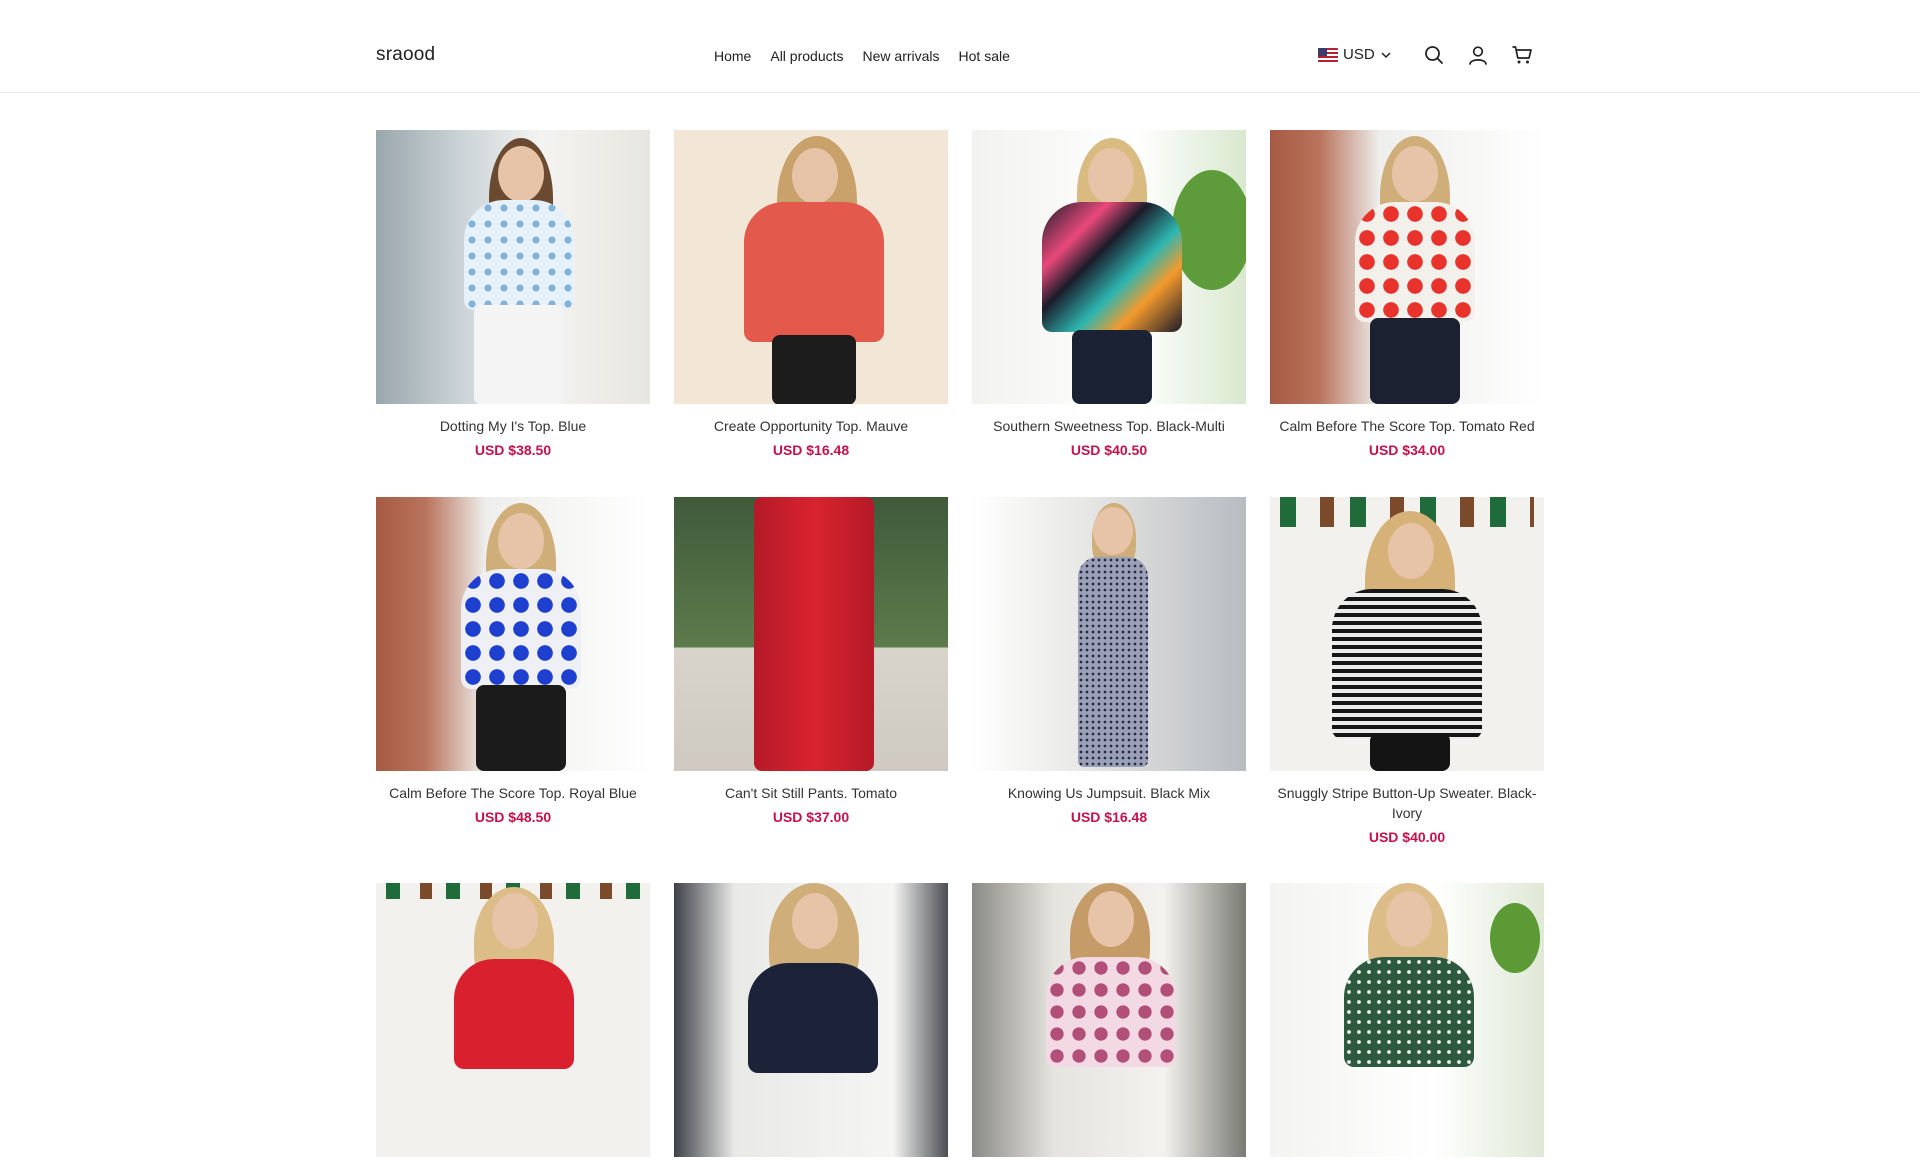 This screenshot has width=1920, height=1169. Describe the element at coordinates (1359, 54) in the screenshot. I see `currency-label: USD` at that location.